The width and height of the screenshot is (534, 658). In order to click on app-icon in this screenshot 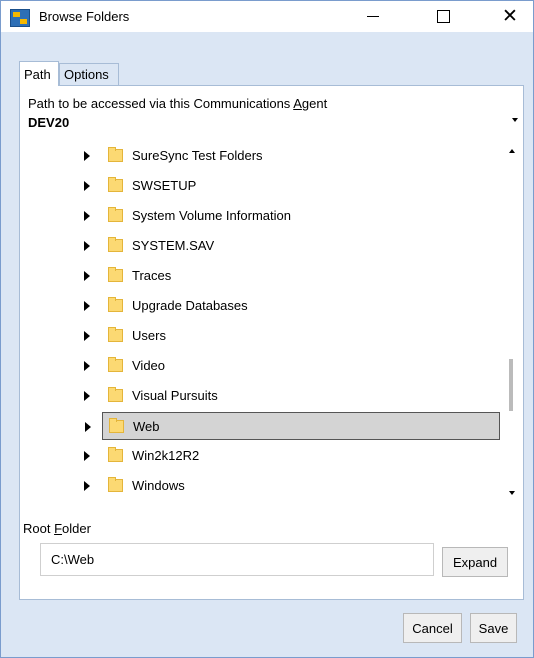, I will do `click(20, 18)`.